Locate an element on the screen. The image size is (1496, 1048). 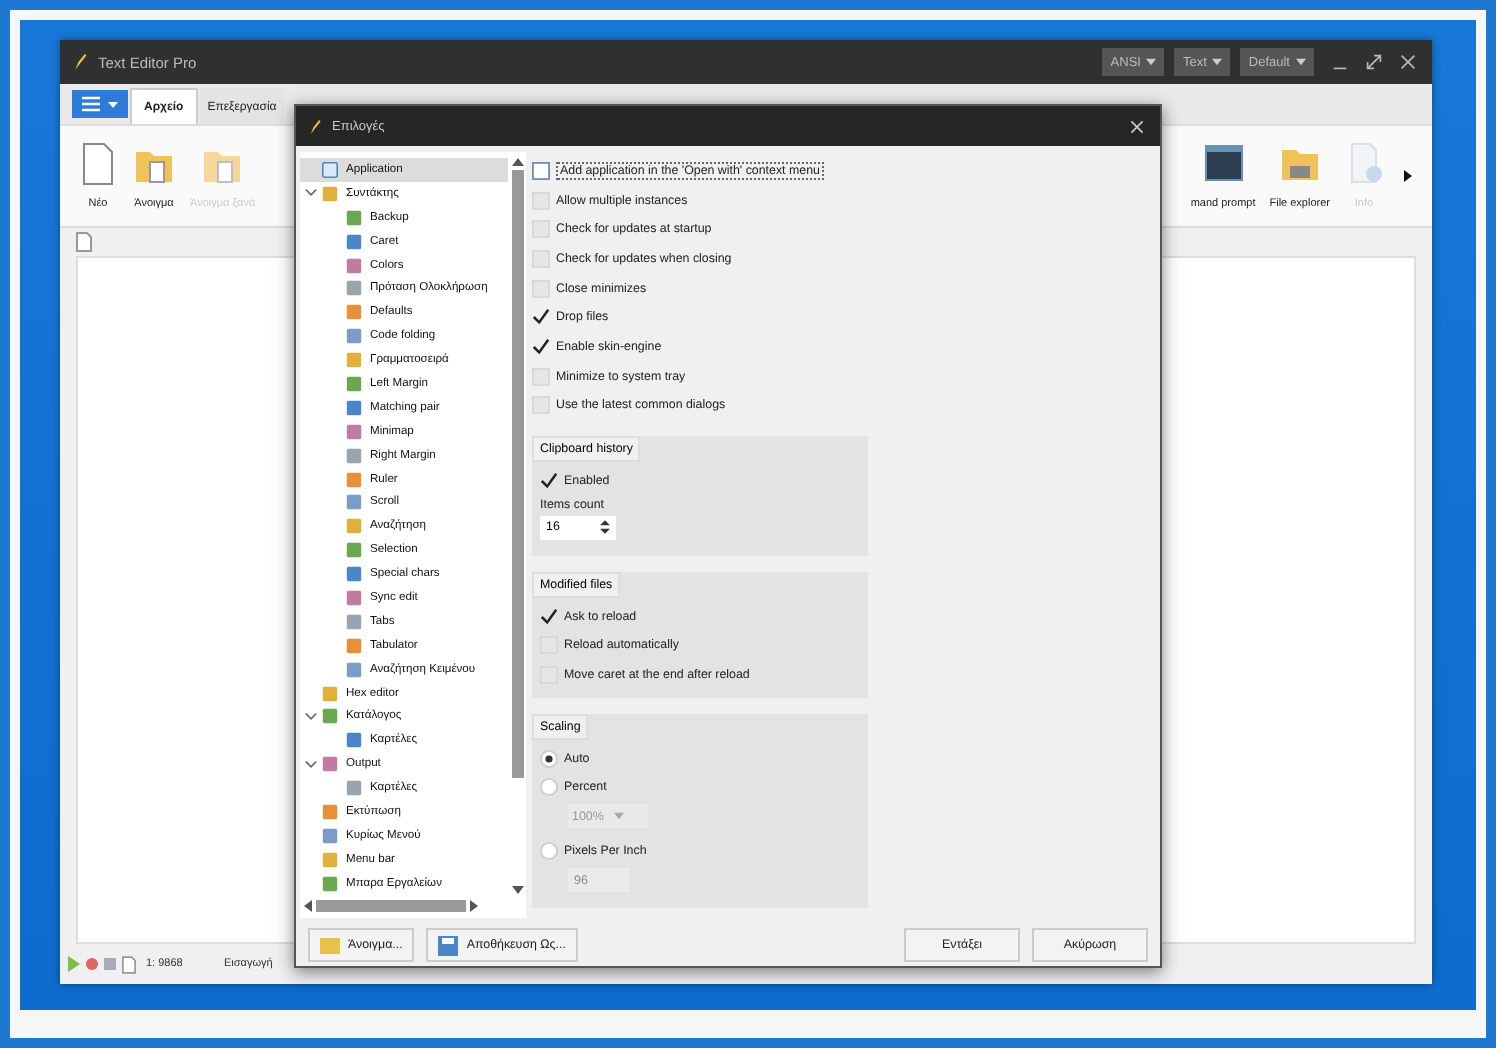
menu-icon is located at coordinates (100, 104).